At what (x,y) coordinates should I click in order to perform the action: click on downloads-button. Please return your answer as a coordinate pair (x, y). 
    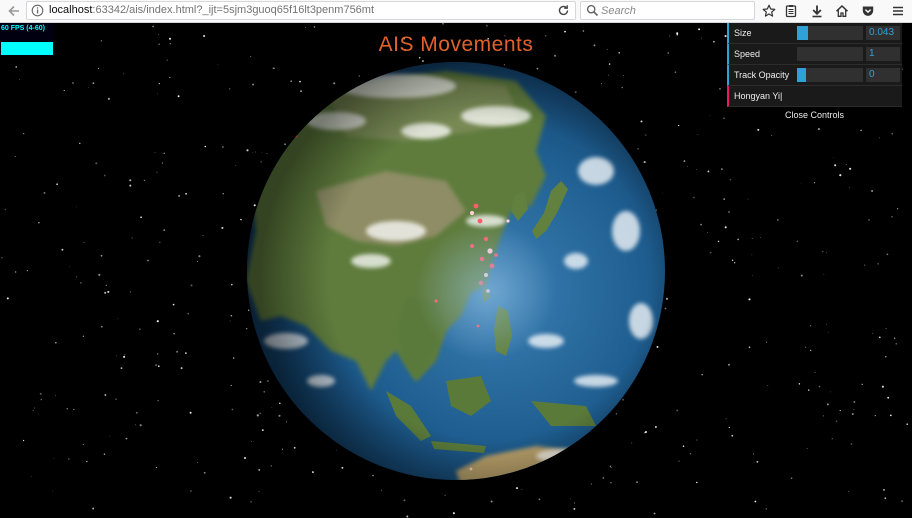
    Looking at the image, I should click on (817, 11).